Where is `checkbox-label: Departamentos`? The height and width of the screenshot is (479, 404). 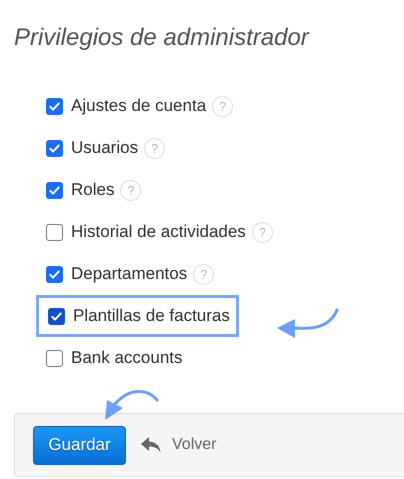
checkbox-label: Departamentos is located at coordinates (129, 274).